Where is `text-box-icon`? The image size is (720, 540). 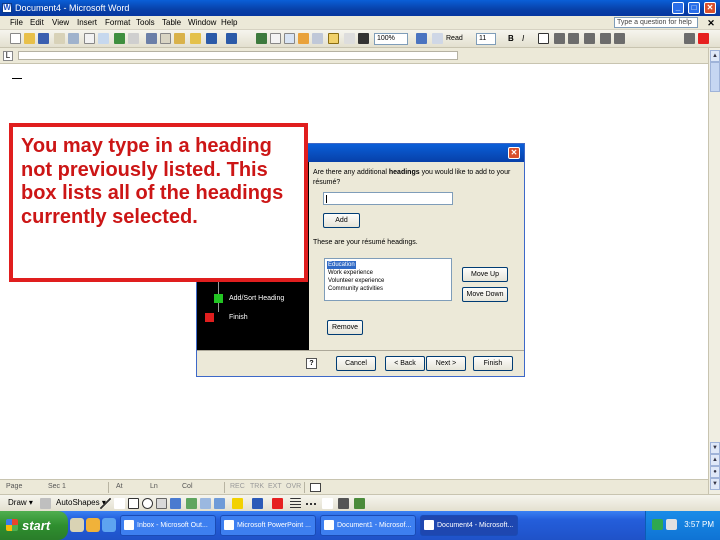 text-box-icon is located at coordinates (161, 503).